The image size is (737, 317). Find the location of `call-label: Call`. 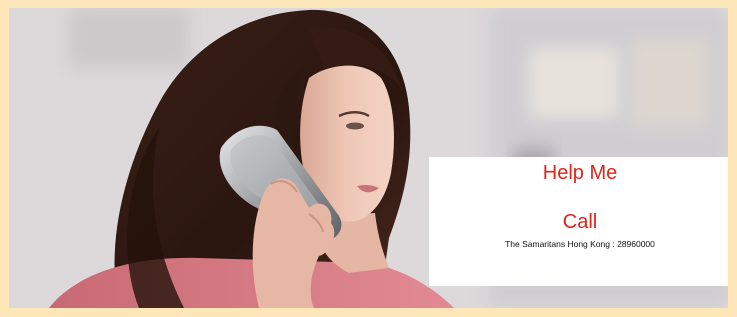

call-label: Call is located at coordinates (580, 222).